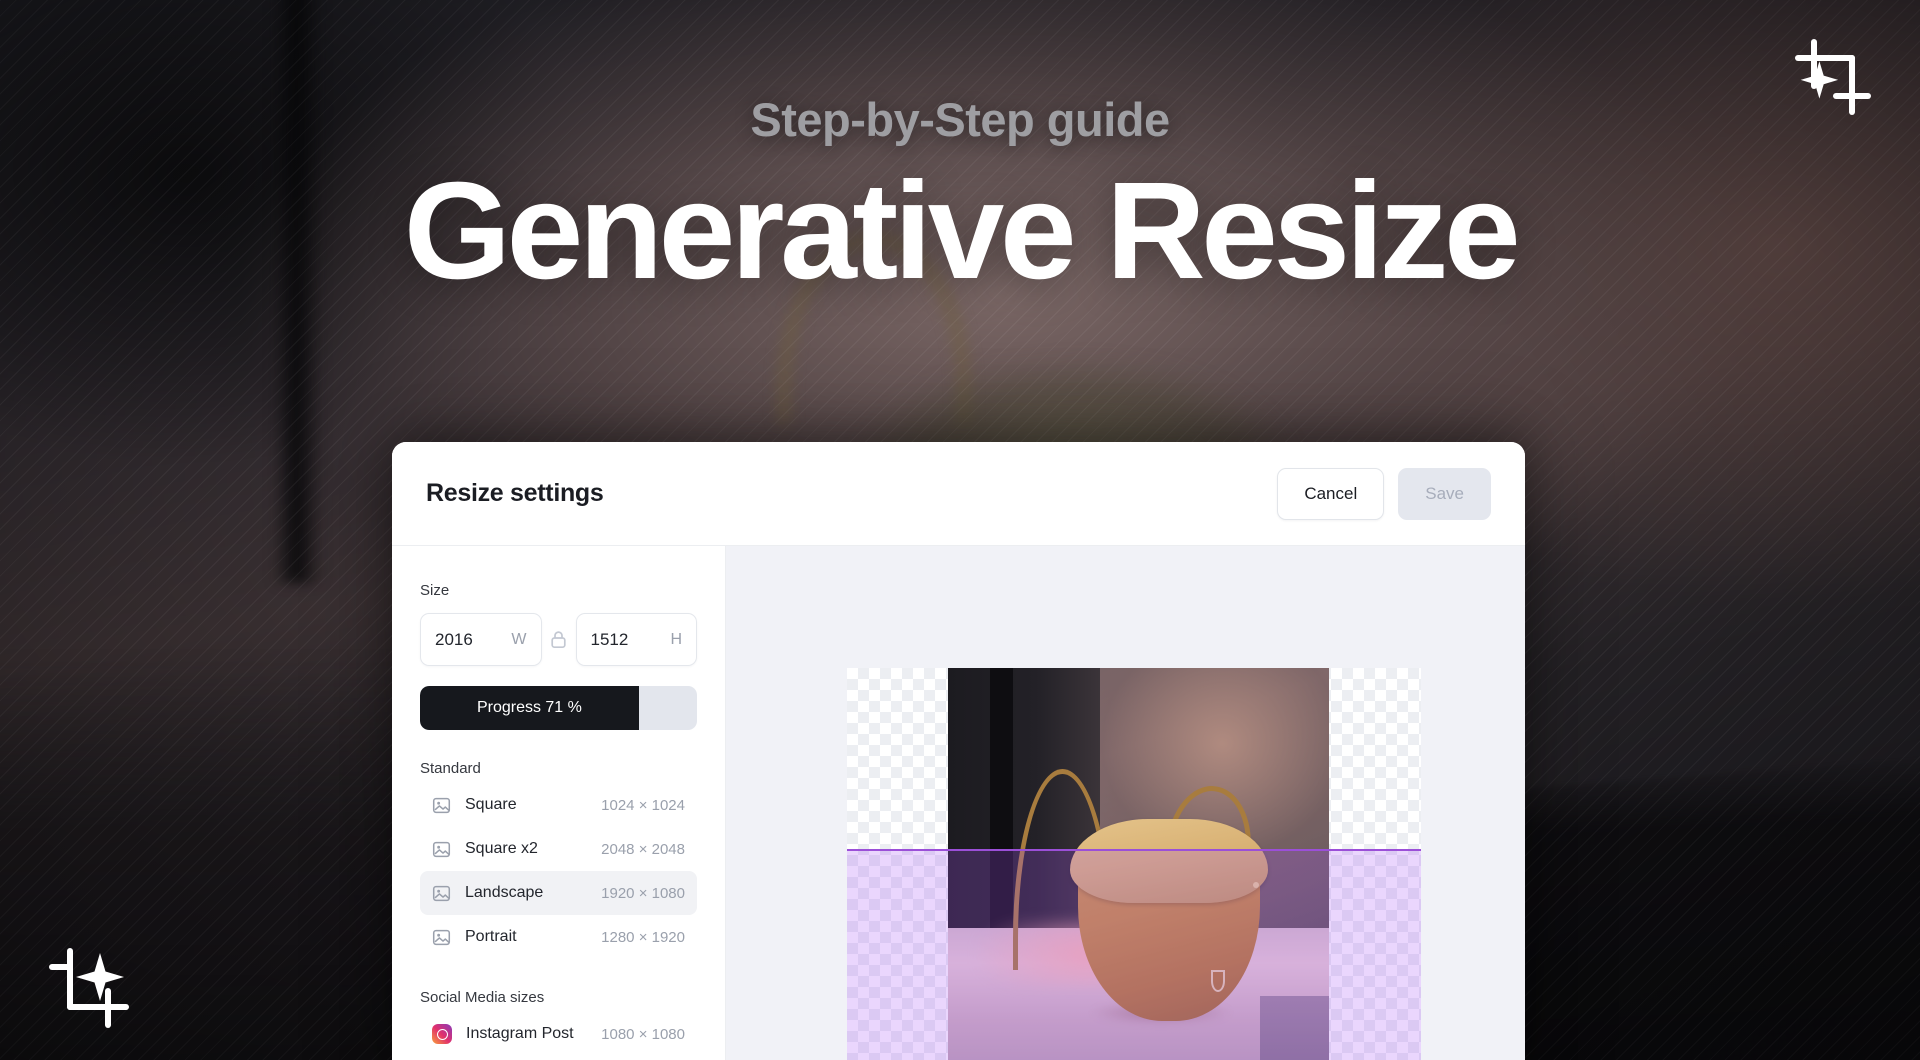  I want to click on size-section-label: Size, so click(435, 590).